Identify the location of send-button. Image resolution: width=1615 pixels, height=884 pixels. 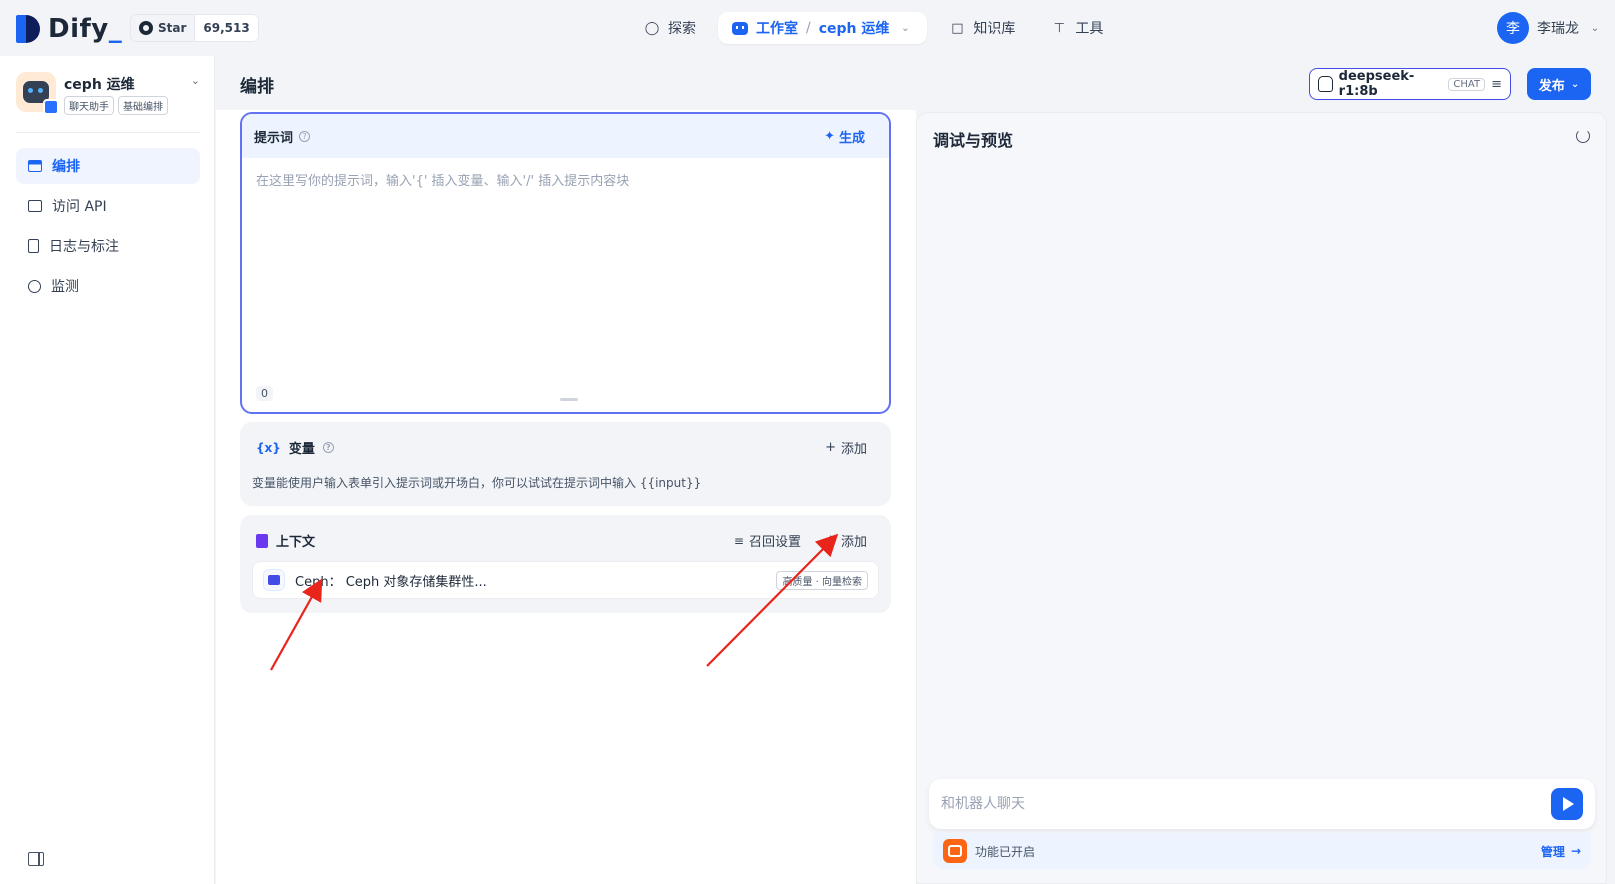
(1567, 804).